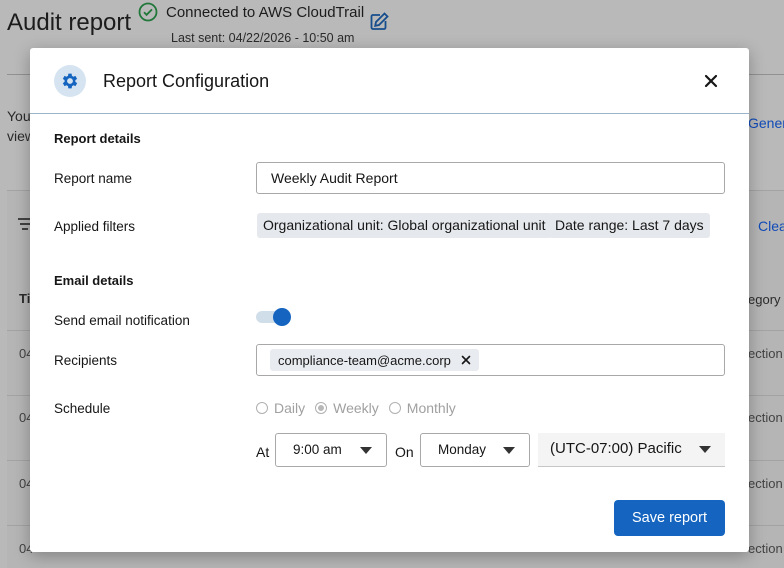 The height and width of the screenshot is (568, 784). What do you see at coordinates (616, 448) in the screenshot?
I see `timezone-value: (UTC-07:00) Pacific` at bounding box center [616, 448].